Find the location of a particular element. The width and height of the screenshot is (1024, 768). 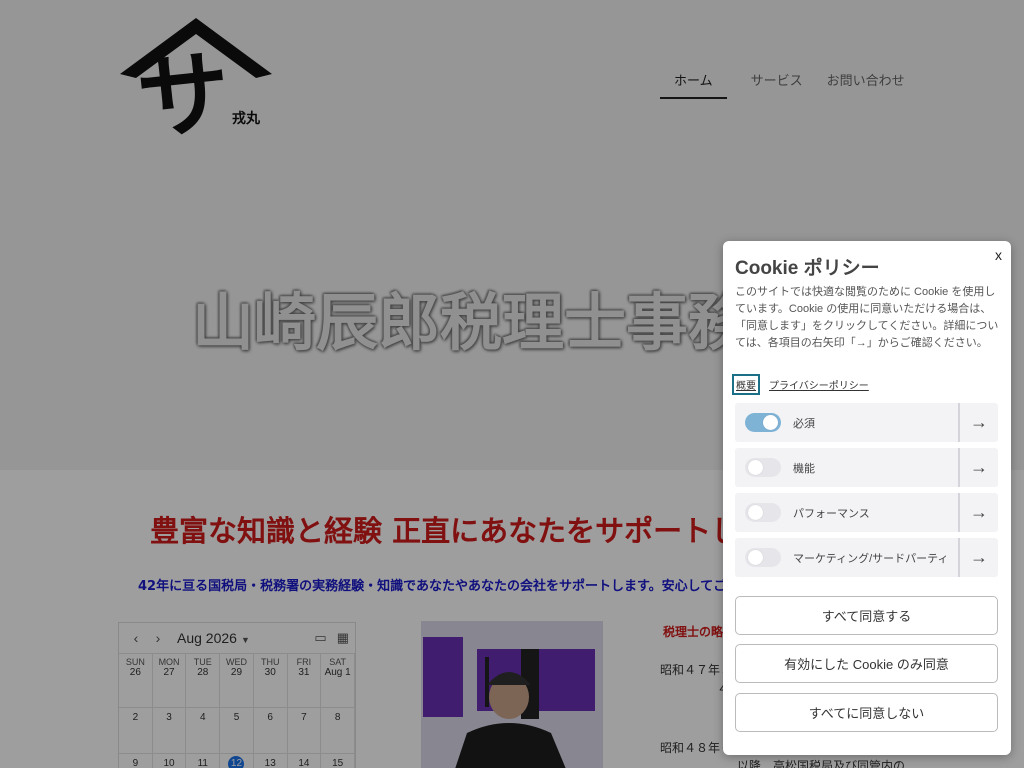

category-label: 機能 is located at coordinates (804, 468).